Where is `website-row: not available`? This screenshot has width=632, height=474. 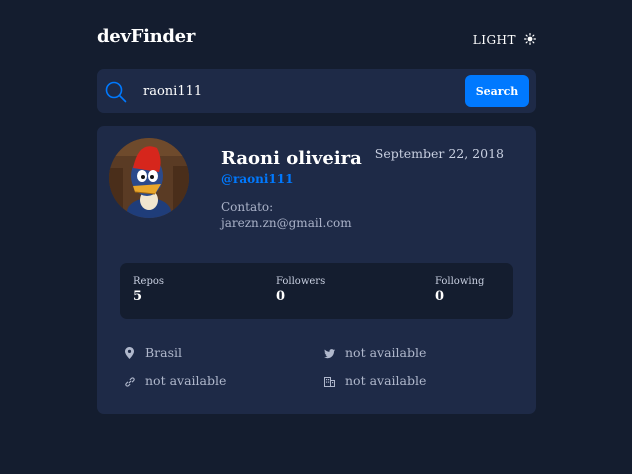 website-row: not available is located at coordinates (175, 380).